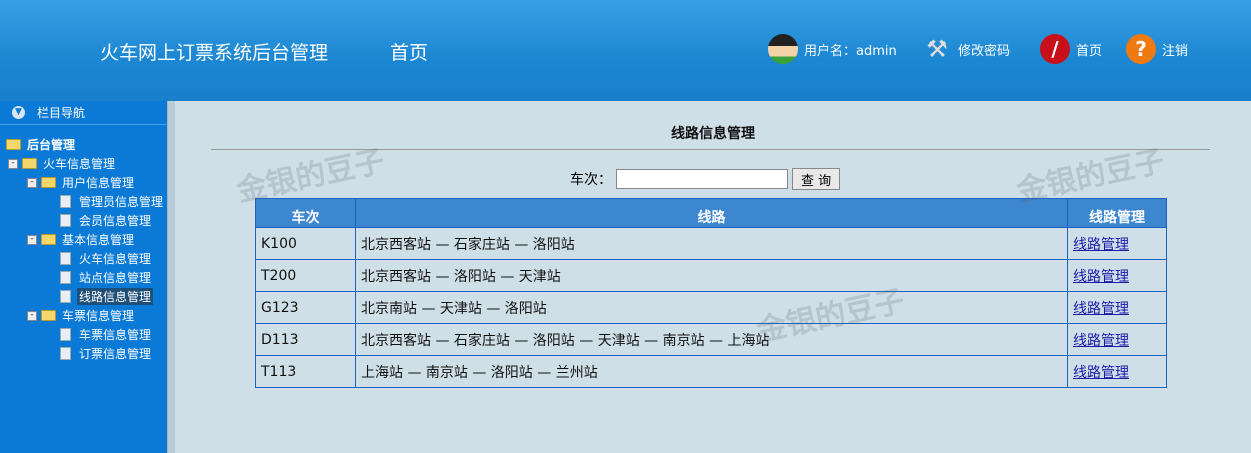 This screenshot has width=1251, height=453. I want to click on train-cell: K100, so click(305, 243).